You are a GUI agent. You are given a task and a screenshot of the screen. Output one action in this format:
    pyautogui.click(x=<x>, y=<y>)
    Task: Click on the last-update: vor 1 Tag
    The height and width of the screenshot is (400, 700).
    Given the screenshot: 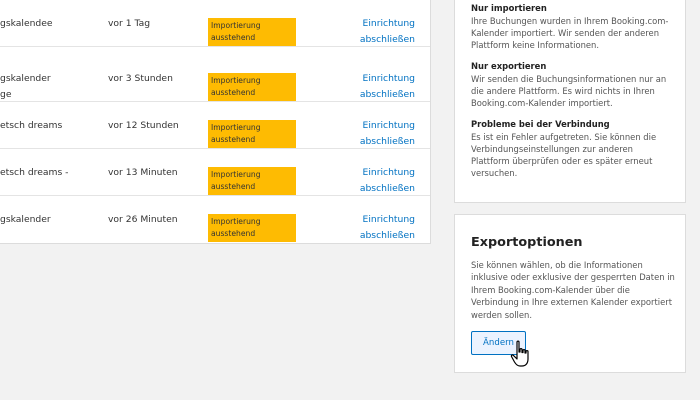 What is the action you would take?
    pyautogui.click(x=129, y=23)
    